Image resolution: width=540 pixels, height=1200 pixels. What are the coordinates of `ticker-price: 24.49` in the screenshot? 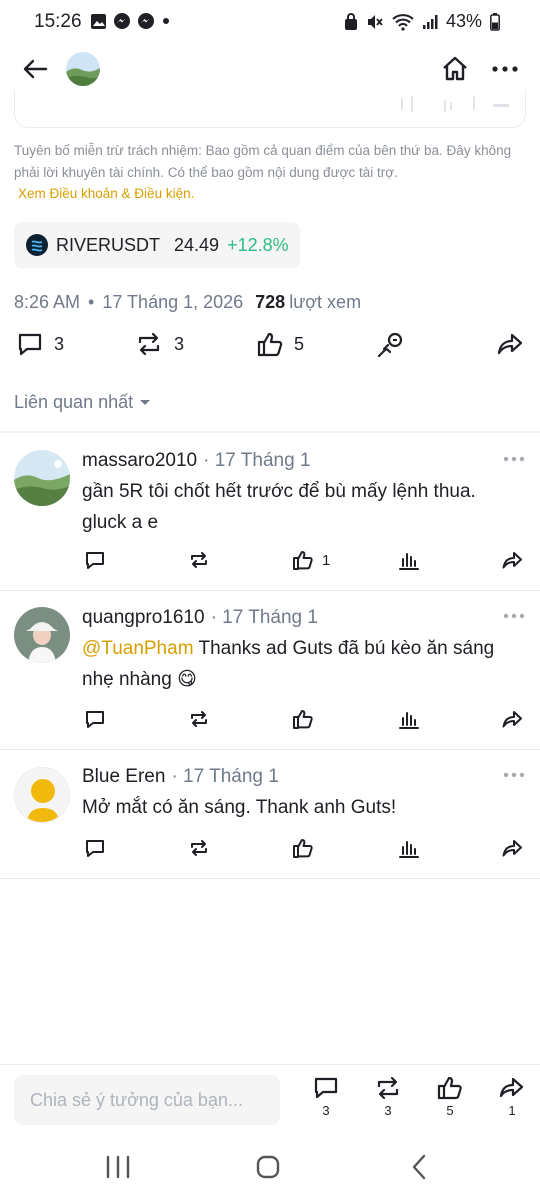 It's located at (197, 244).